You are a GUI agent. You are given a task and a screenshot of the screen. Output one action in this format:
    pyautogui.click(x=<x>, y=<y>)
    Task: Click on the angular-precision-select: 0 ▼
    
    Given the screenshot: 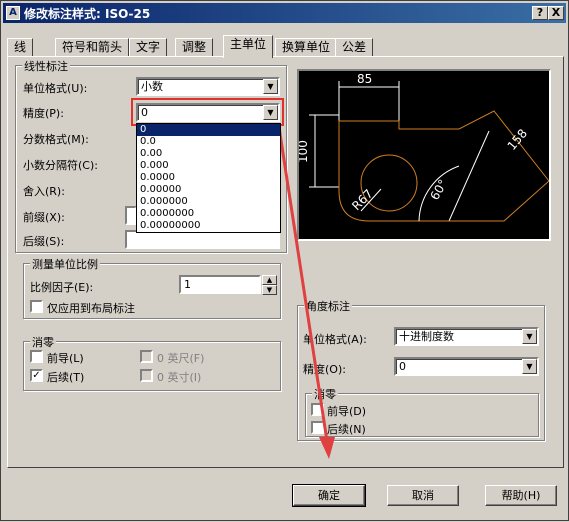 What is the action you would take?
    pyautogui.click(x=466, y=366)
    